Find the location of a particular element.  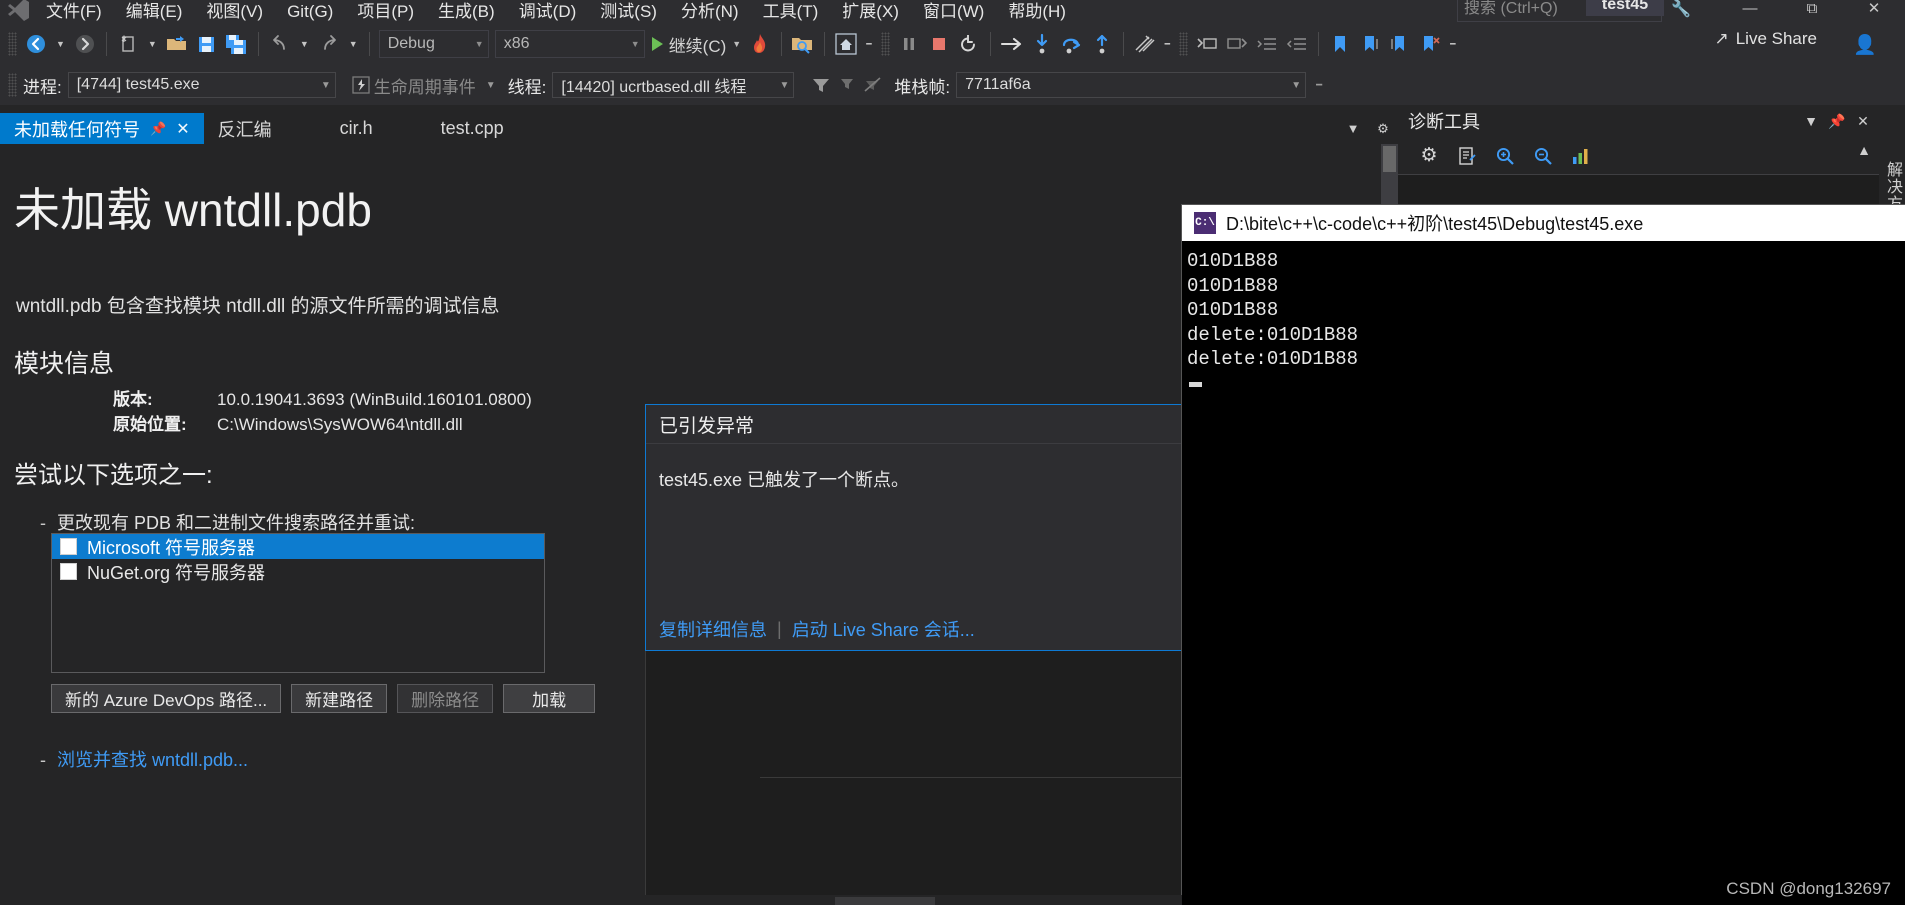

report-icon is located at coordinates (1467, 156).